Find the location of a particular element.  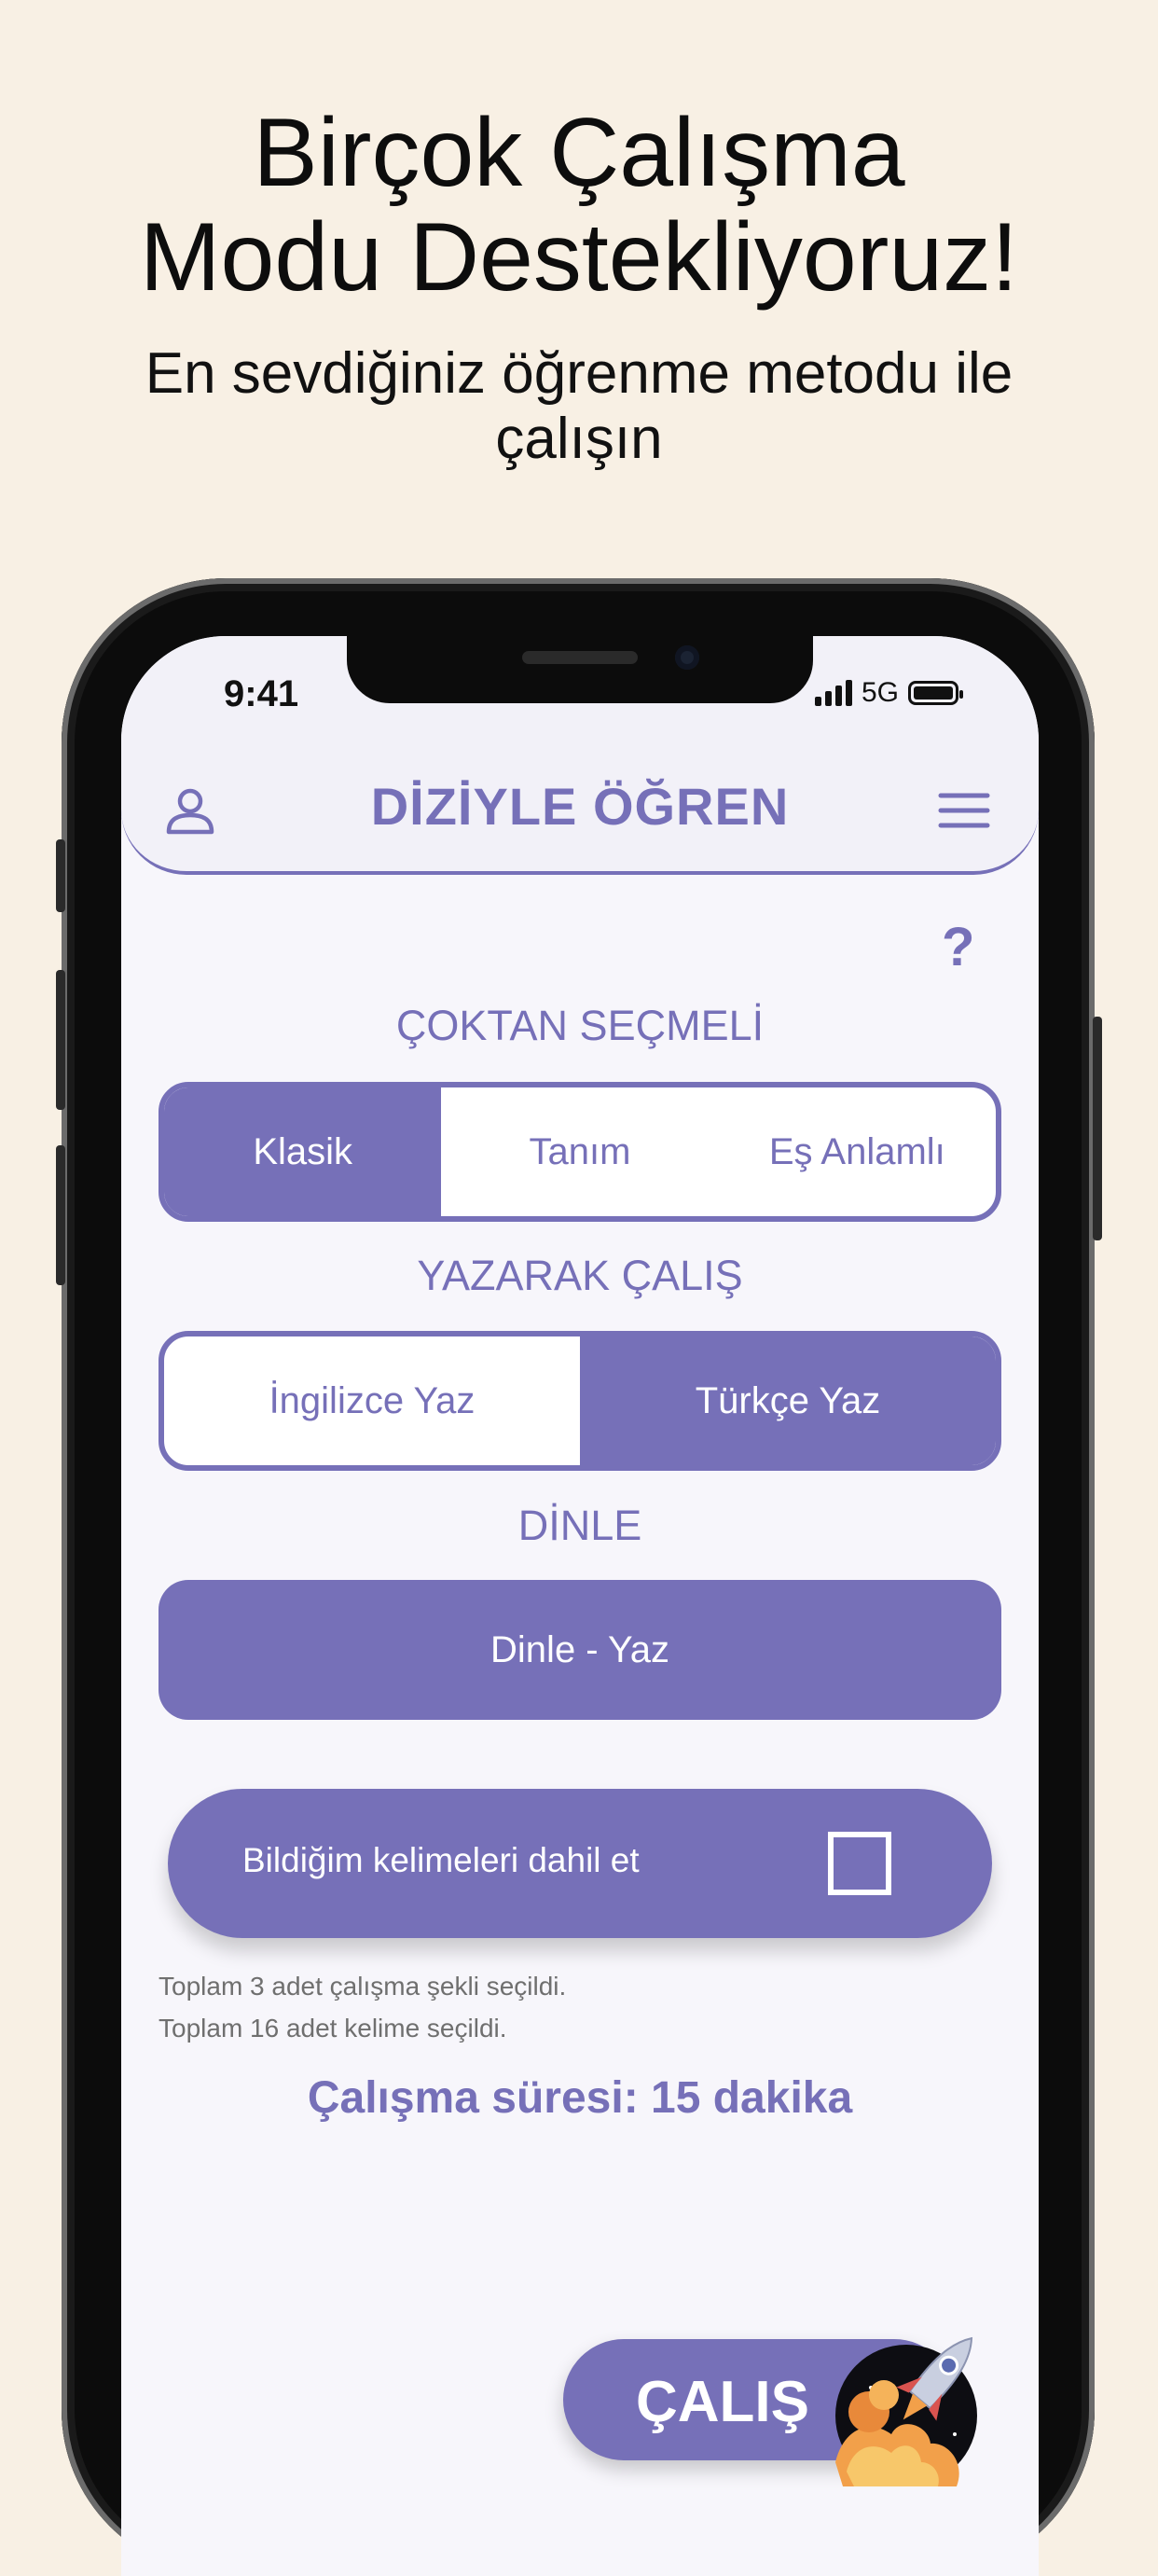

phone-notch is located at coordinates (580, 669).